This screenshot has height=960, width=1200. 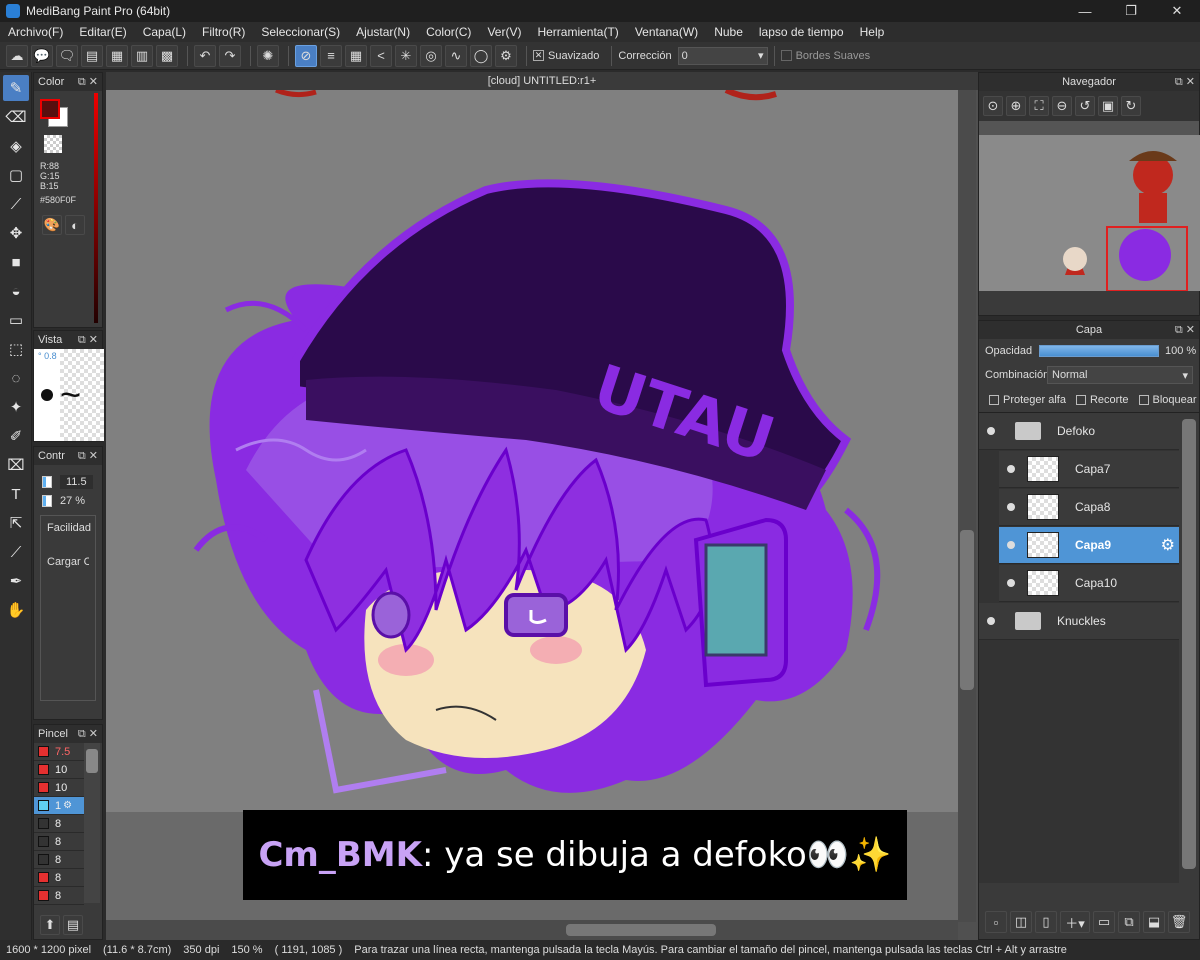 What do you see at coordinates (542, 81) in the screenshot?
I see `document-tab: [cloud] UNTITLED:r1+` at bounding box center [542, 81].